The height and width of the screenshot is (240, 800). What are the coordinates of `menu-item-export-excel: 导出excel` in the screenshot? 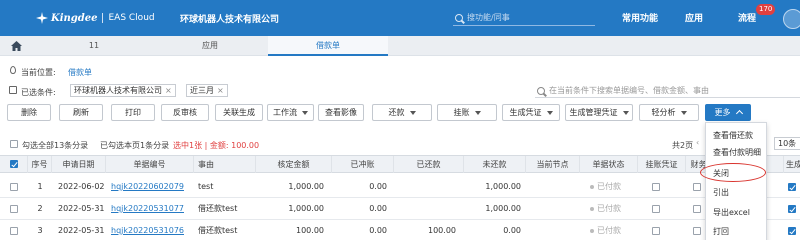 It's located at (737, 213).